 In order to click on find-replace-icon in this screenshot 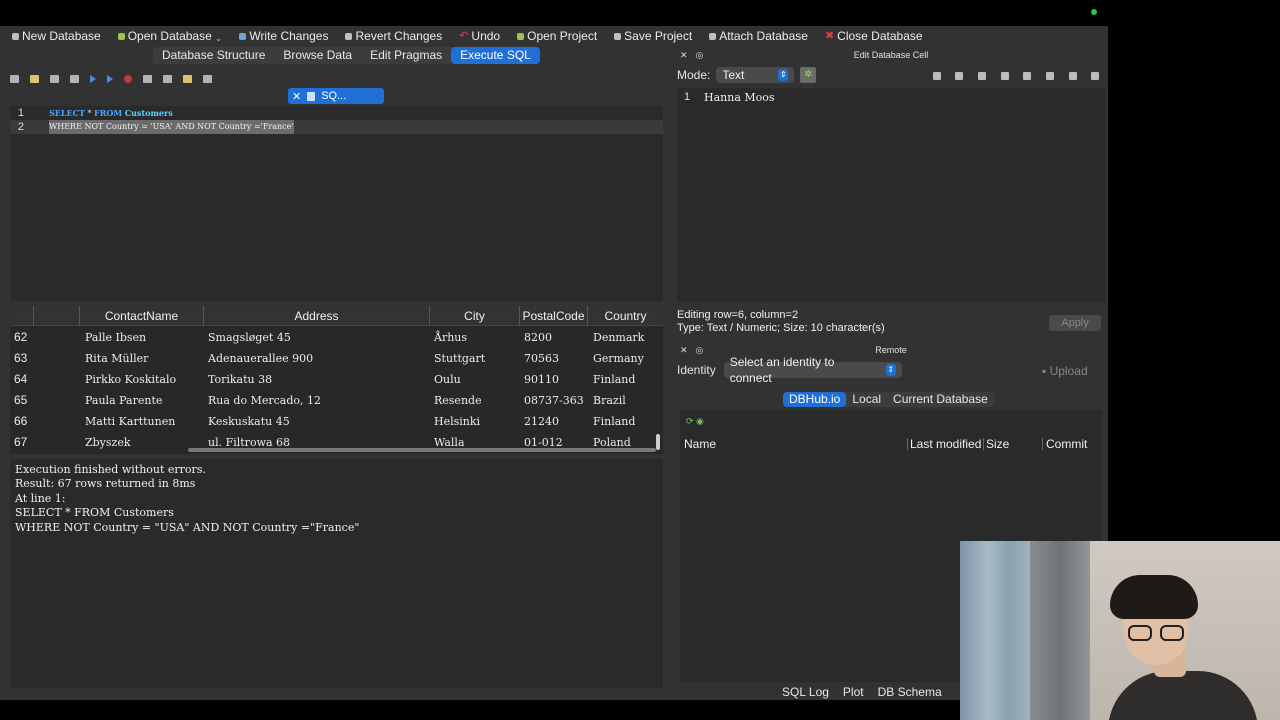, I will do `click(187, 79)`.